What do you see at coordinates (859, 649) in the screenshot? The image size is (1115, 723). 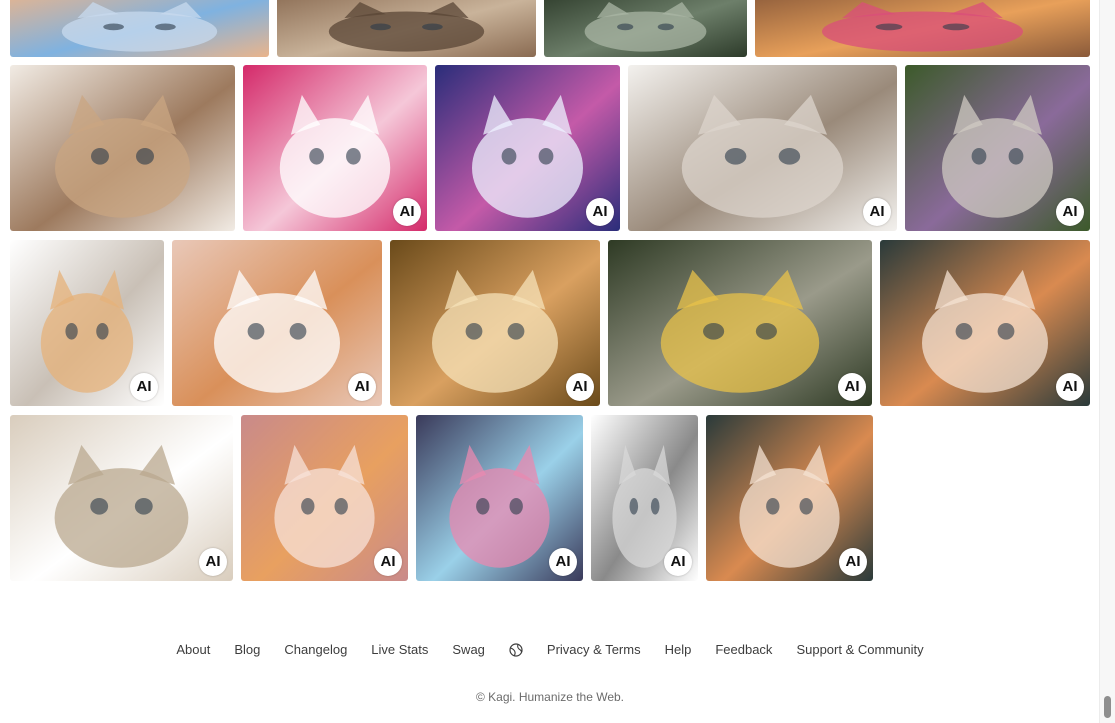 I see `footer-link-support-community: Support & Community` at bounding box center [859, 649].